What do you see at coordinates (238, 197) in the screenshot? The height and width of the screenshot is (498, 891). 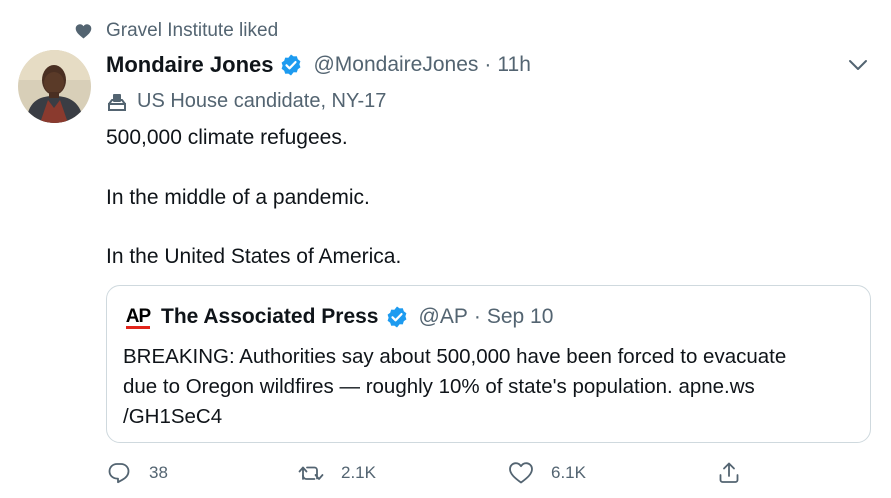 I see `tweet-text-line: In the middle of a pandemic.` at bounding box center [238, 197].